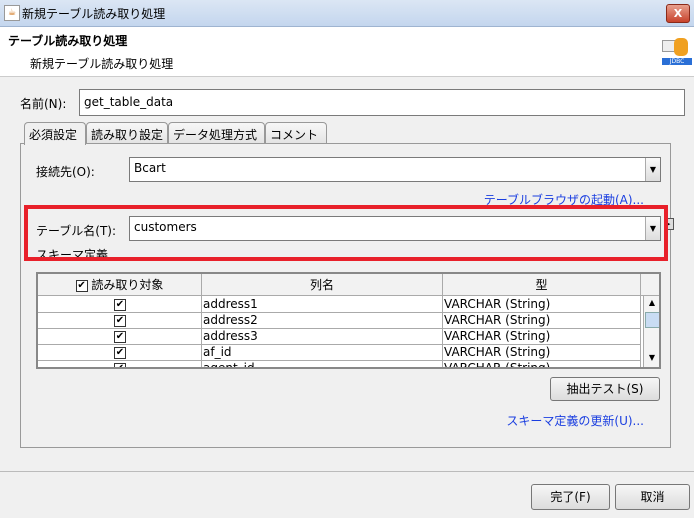 The width and height of the screenshot is (694, 518). I want to click on select-all-checkbox: ✔, so click(81, 285).